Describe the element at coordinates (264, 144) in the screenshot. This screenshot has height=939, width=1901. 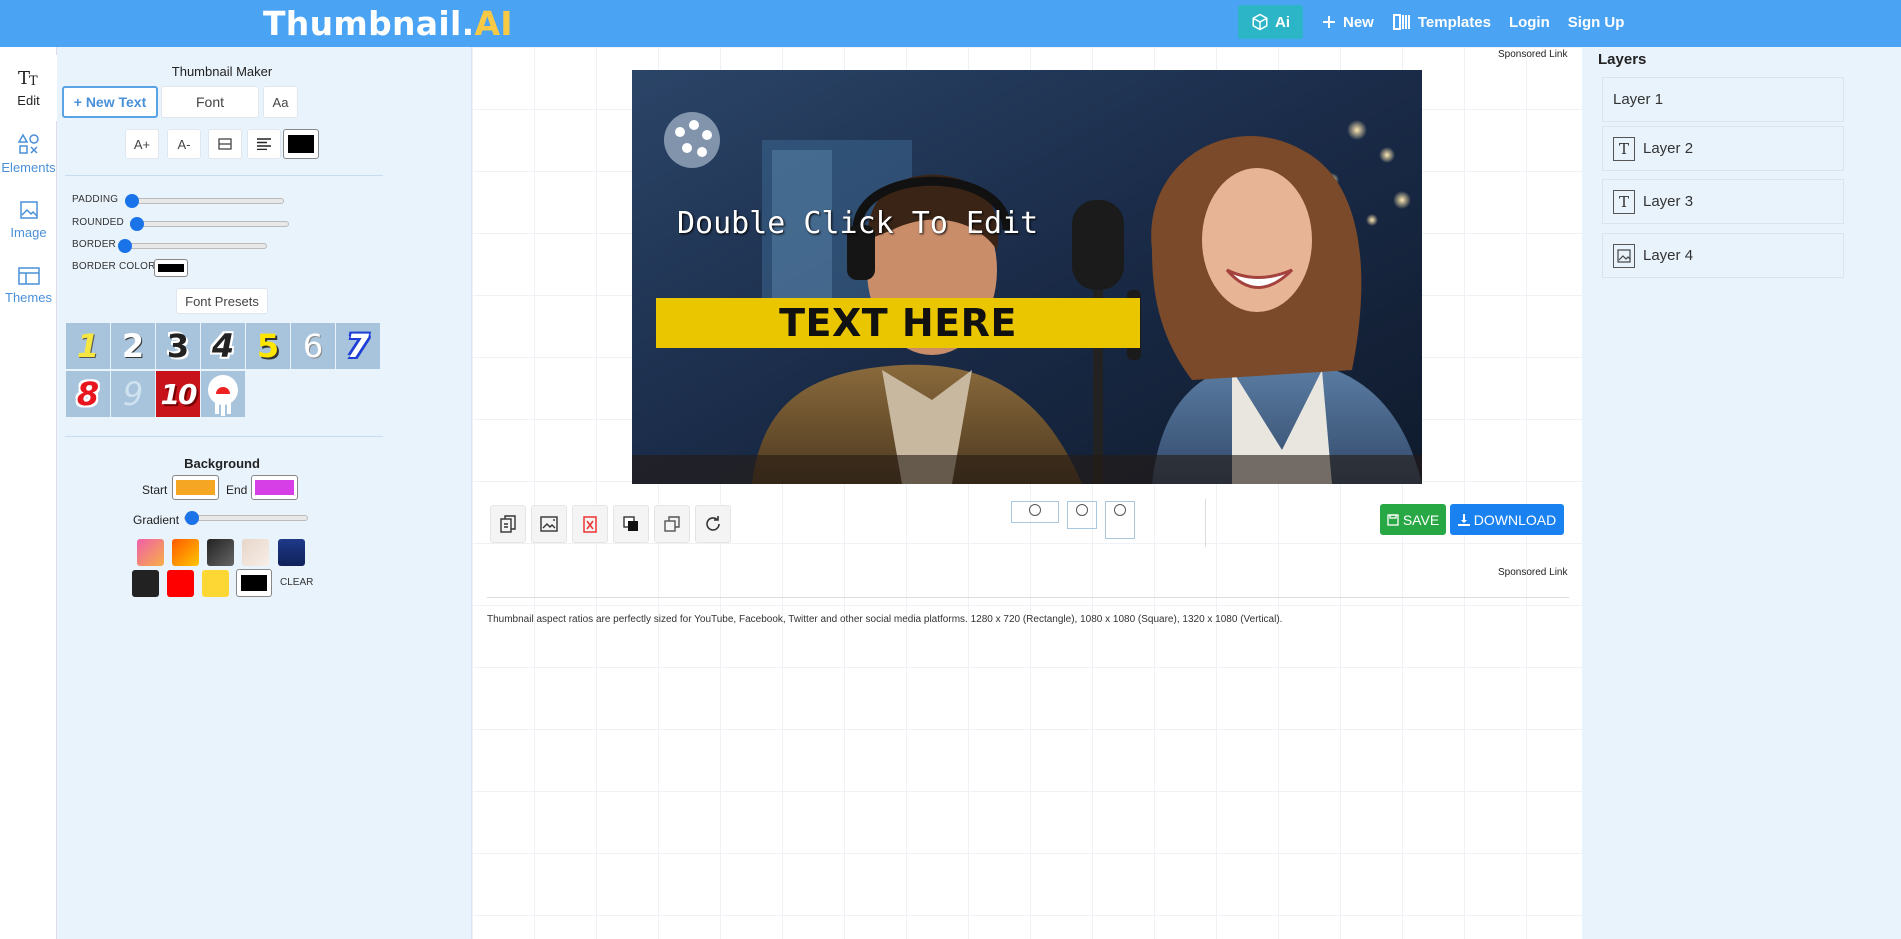
I see `align-left-button` at that location.